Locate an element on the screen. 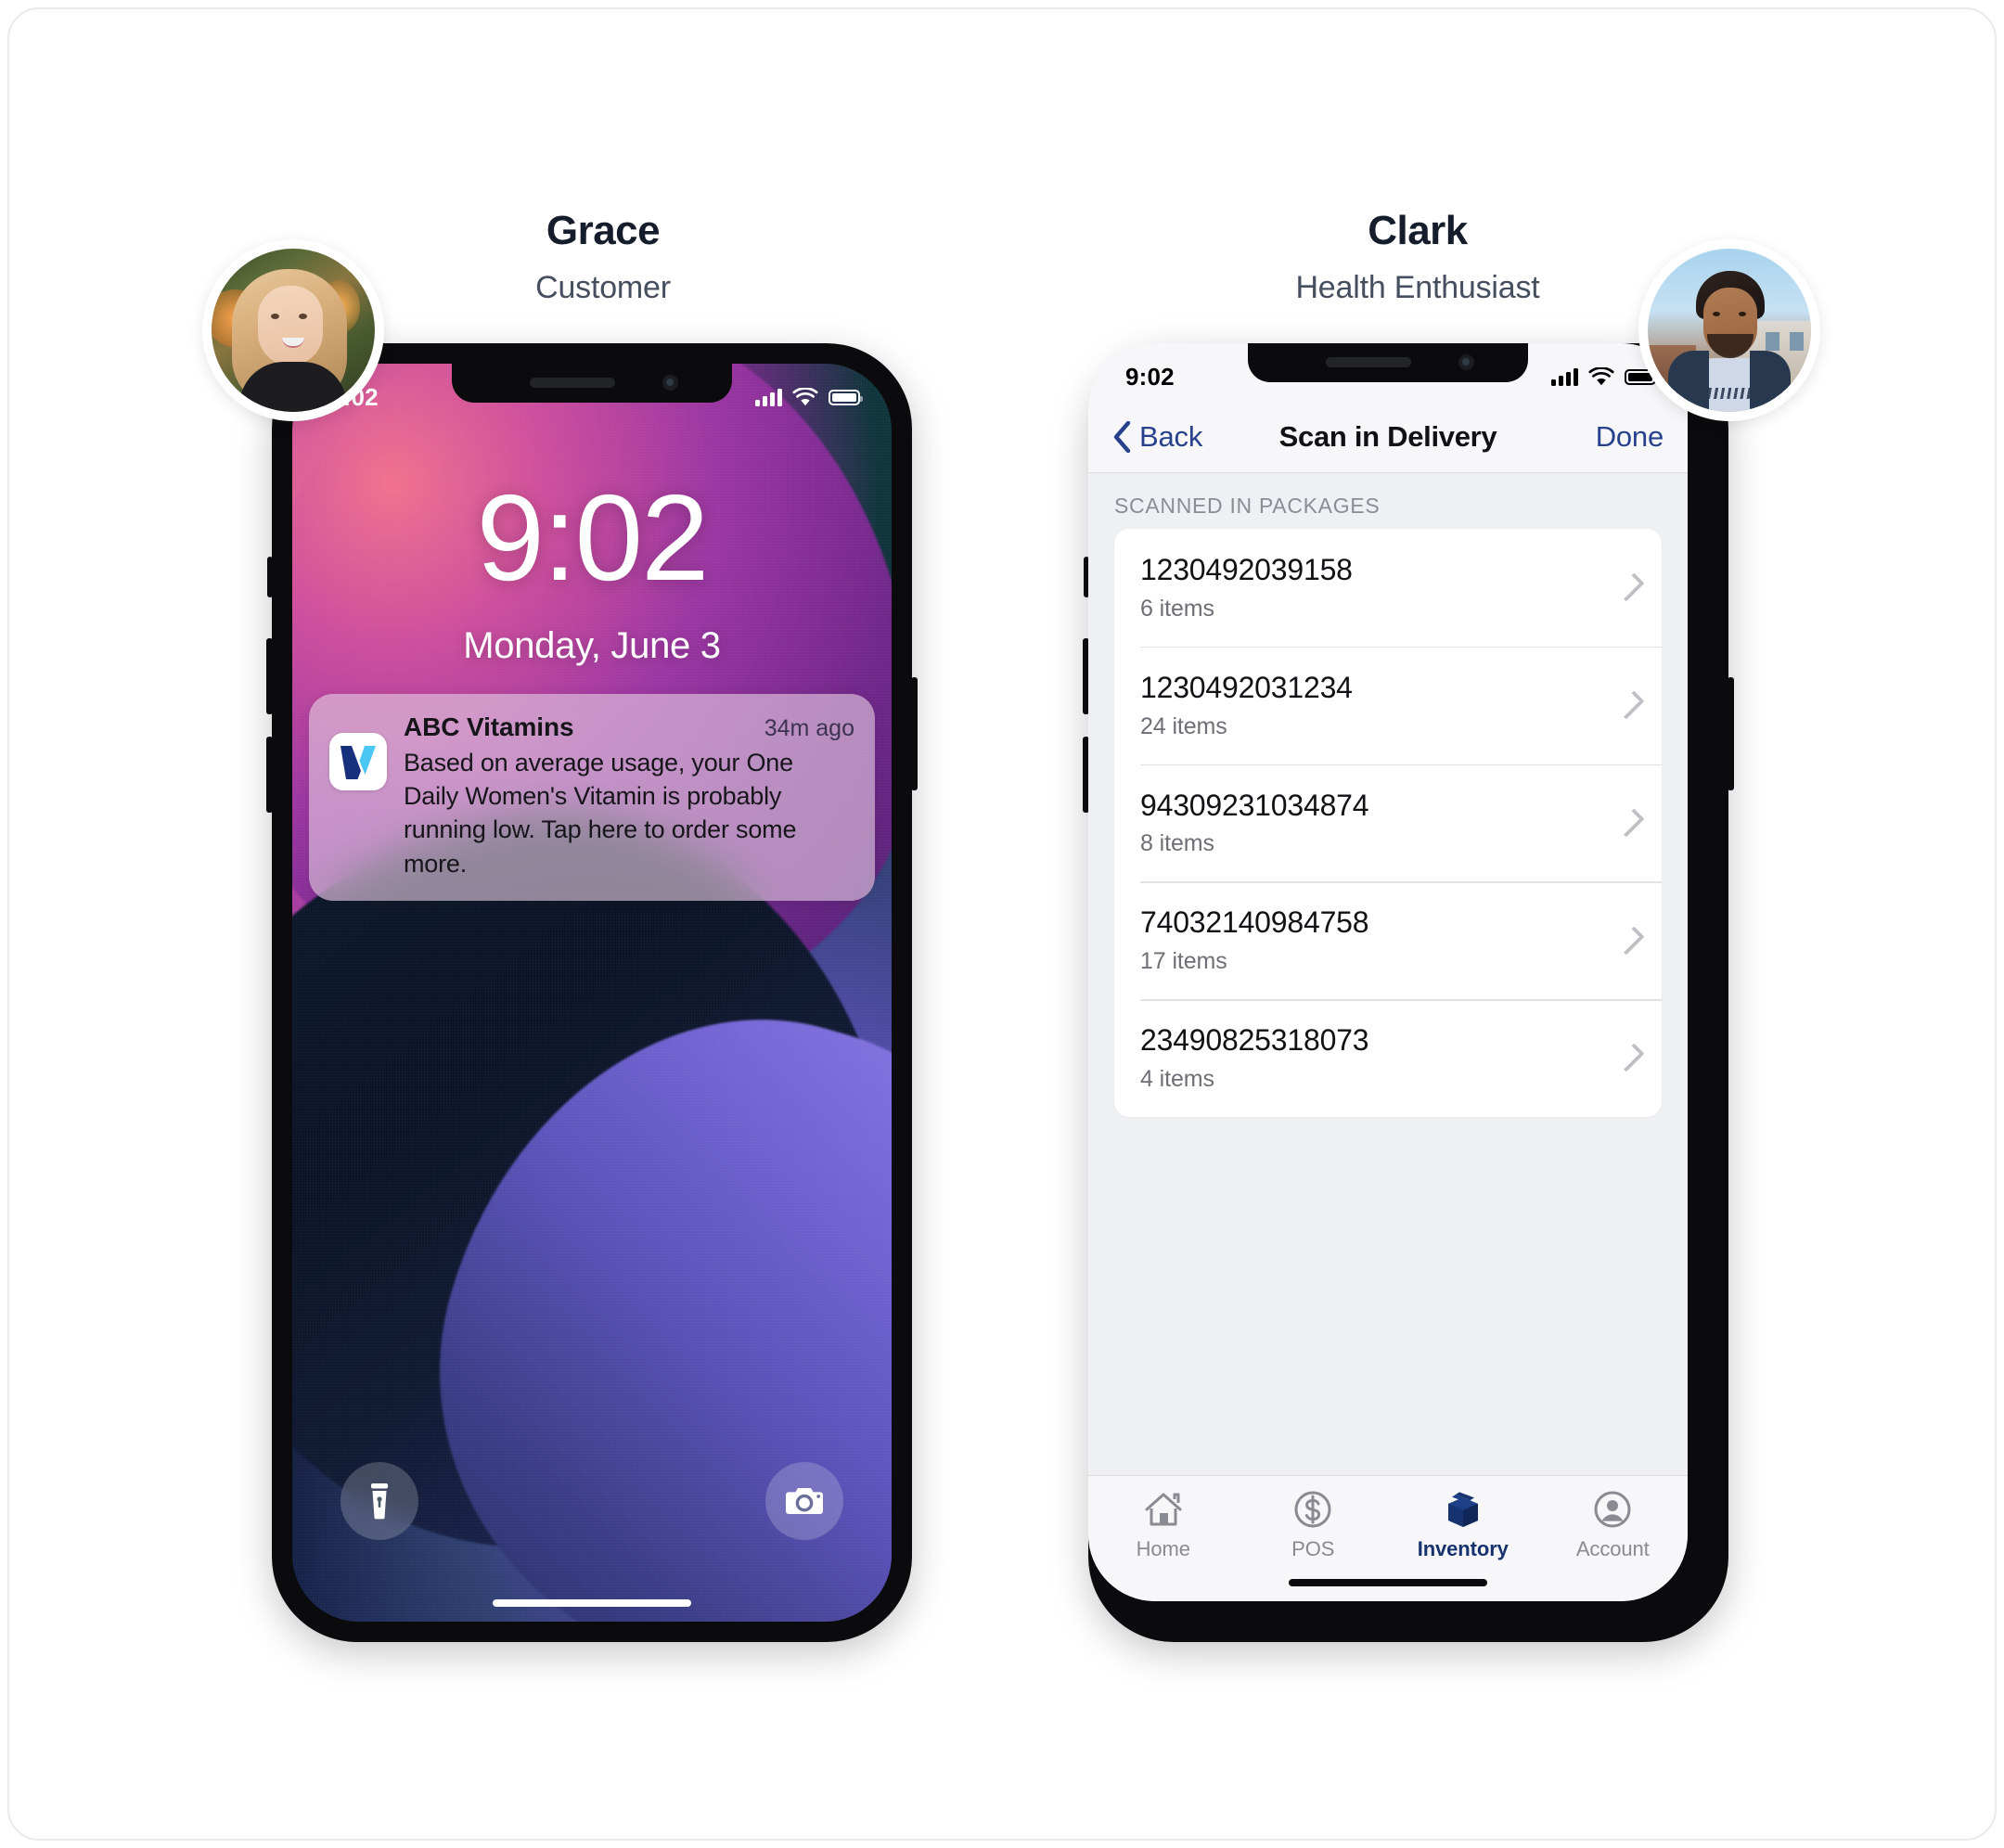  package-id: 94309231034874 is located at coordinates (1254, 805).